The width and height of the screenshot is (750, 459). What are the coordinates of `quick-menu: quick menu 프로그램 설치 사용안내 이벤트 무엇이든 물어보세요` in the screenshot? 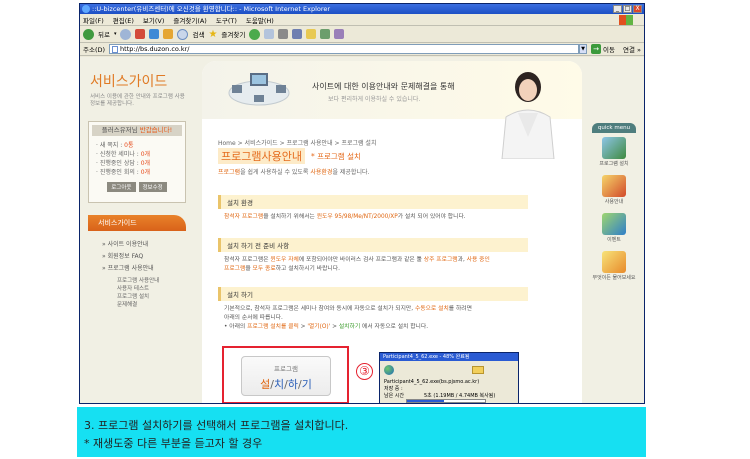 It's located at (614, 206).